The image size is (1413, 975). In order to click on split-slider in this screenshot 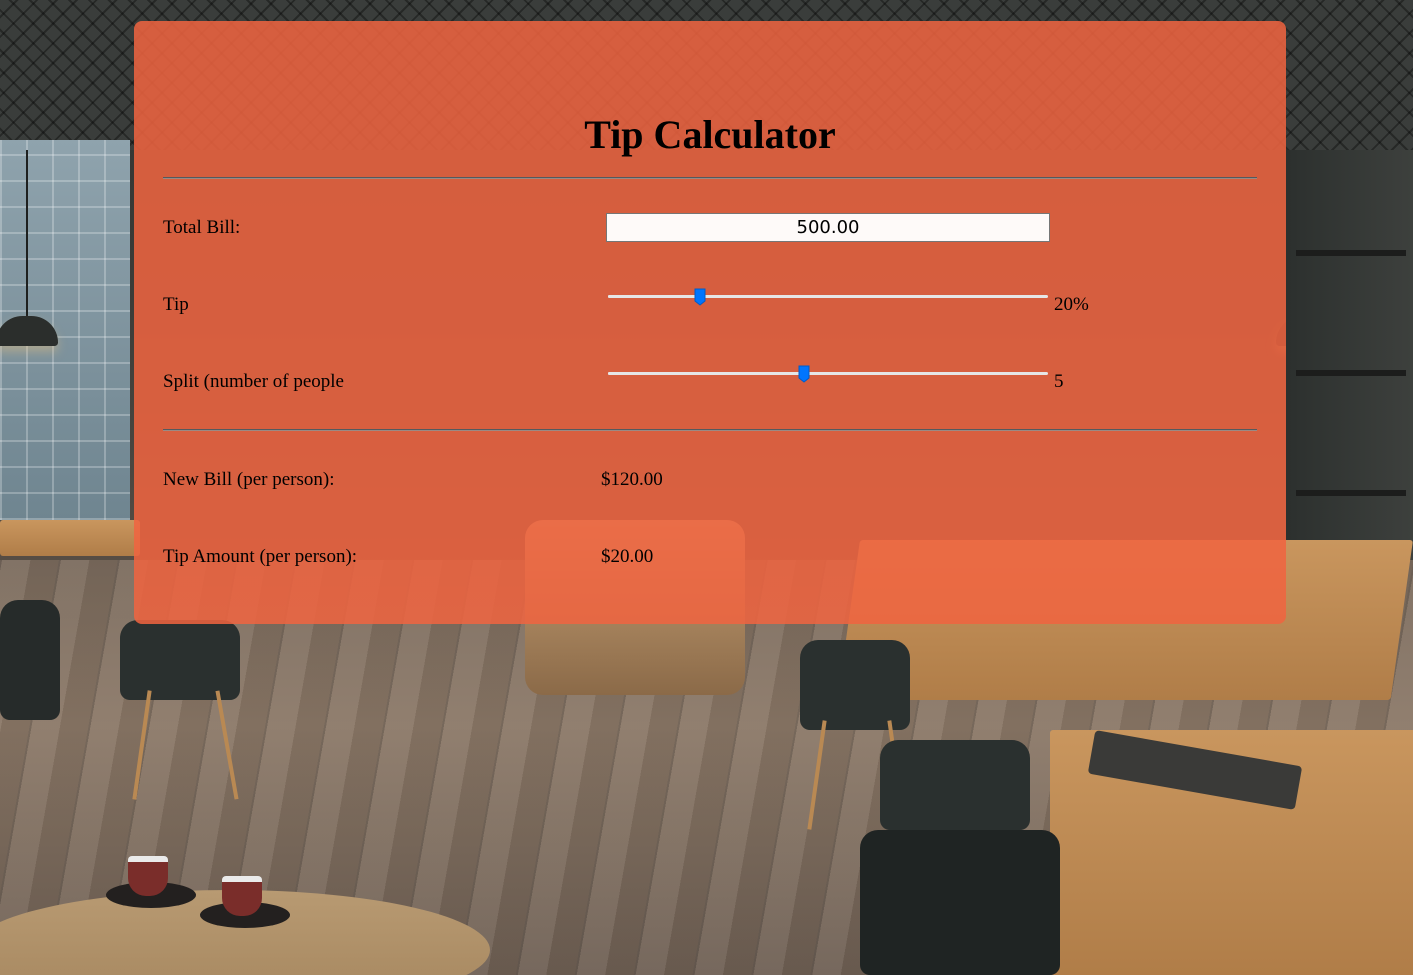, I will do `click(828, 374)`.